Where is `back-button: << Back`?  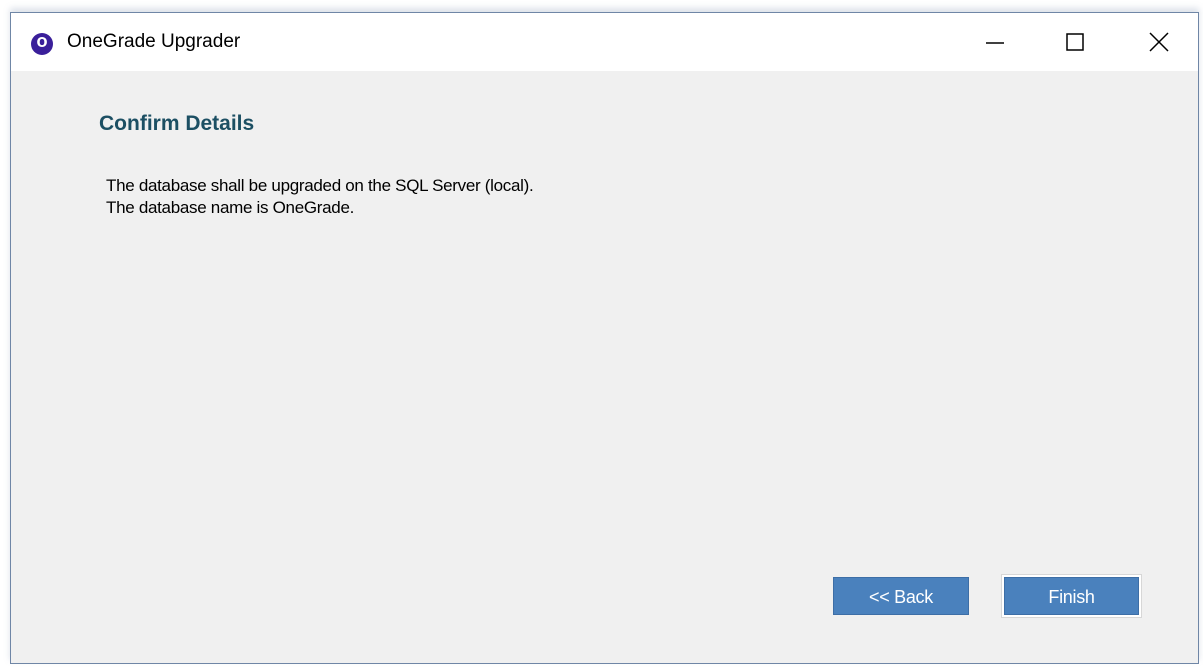 back-button: << Back is located at coordinates (901, 596).